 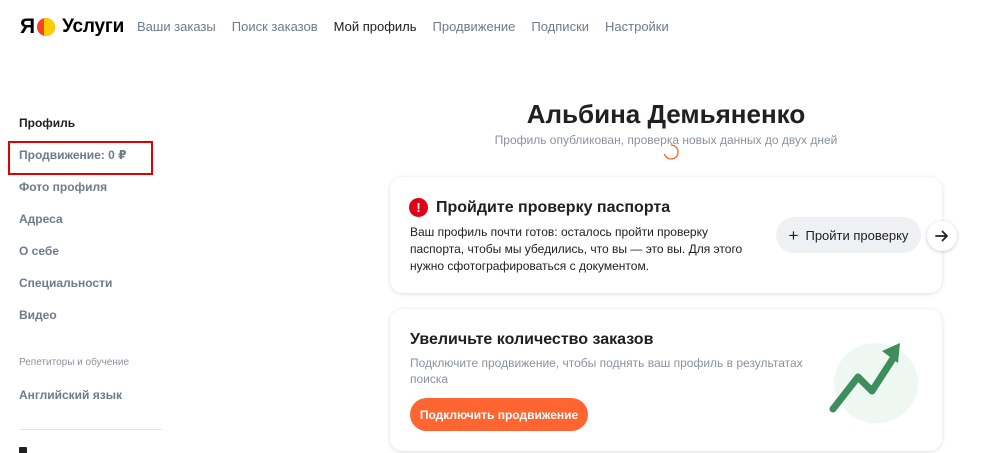 What do you see at coordinates (499, 414) in the screenshot?
I see `enable-promotion-button: Подключить продвижение` at bounding box center [499, 414].